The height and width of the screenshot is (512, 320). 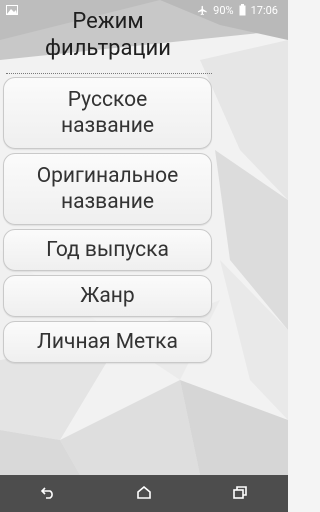 I want to click on option-label: Личная Метка, so click(x=107, y=342).